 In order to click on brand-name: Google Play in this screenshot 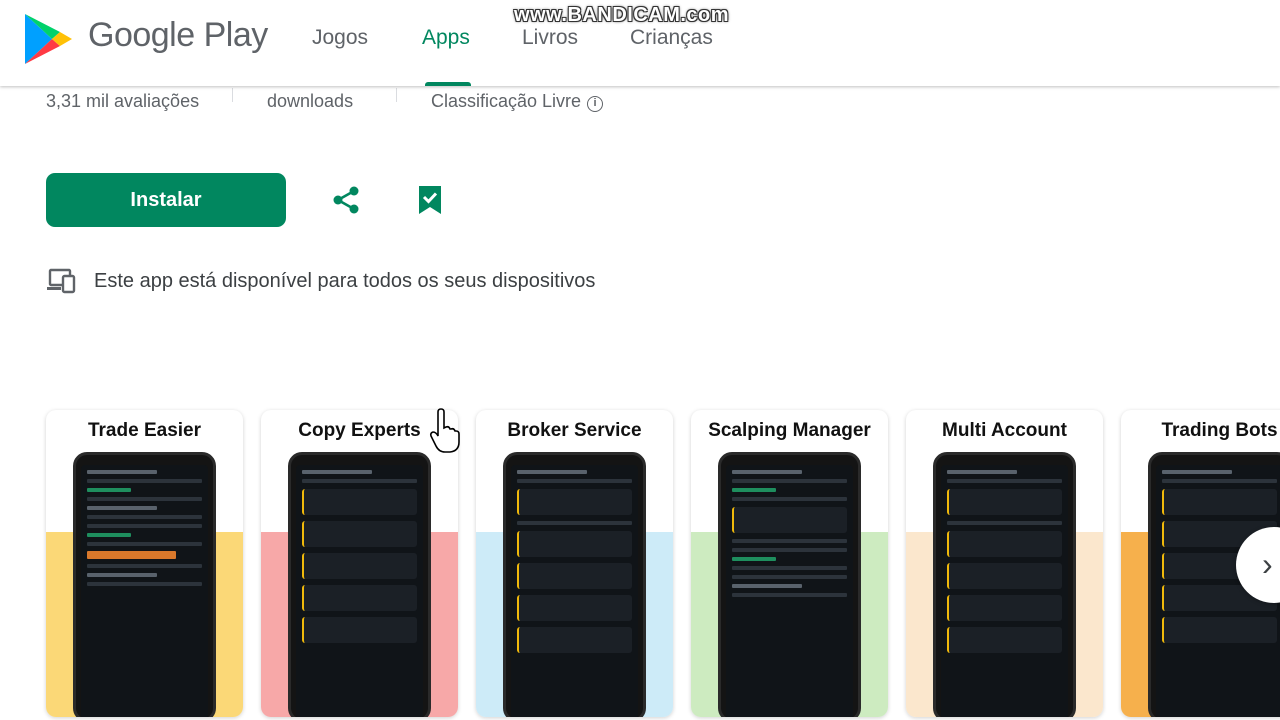, I will do `click(178, 35)`.